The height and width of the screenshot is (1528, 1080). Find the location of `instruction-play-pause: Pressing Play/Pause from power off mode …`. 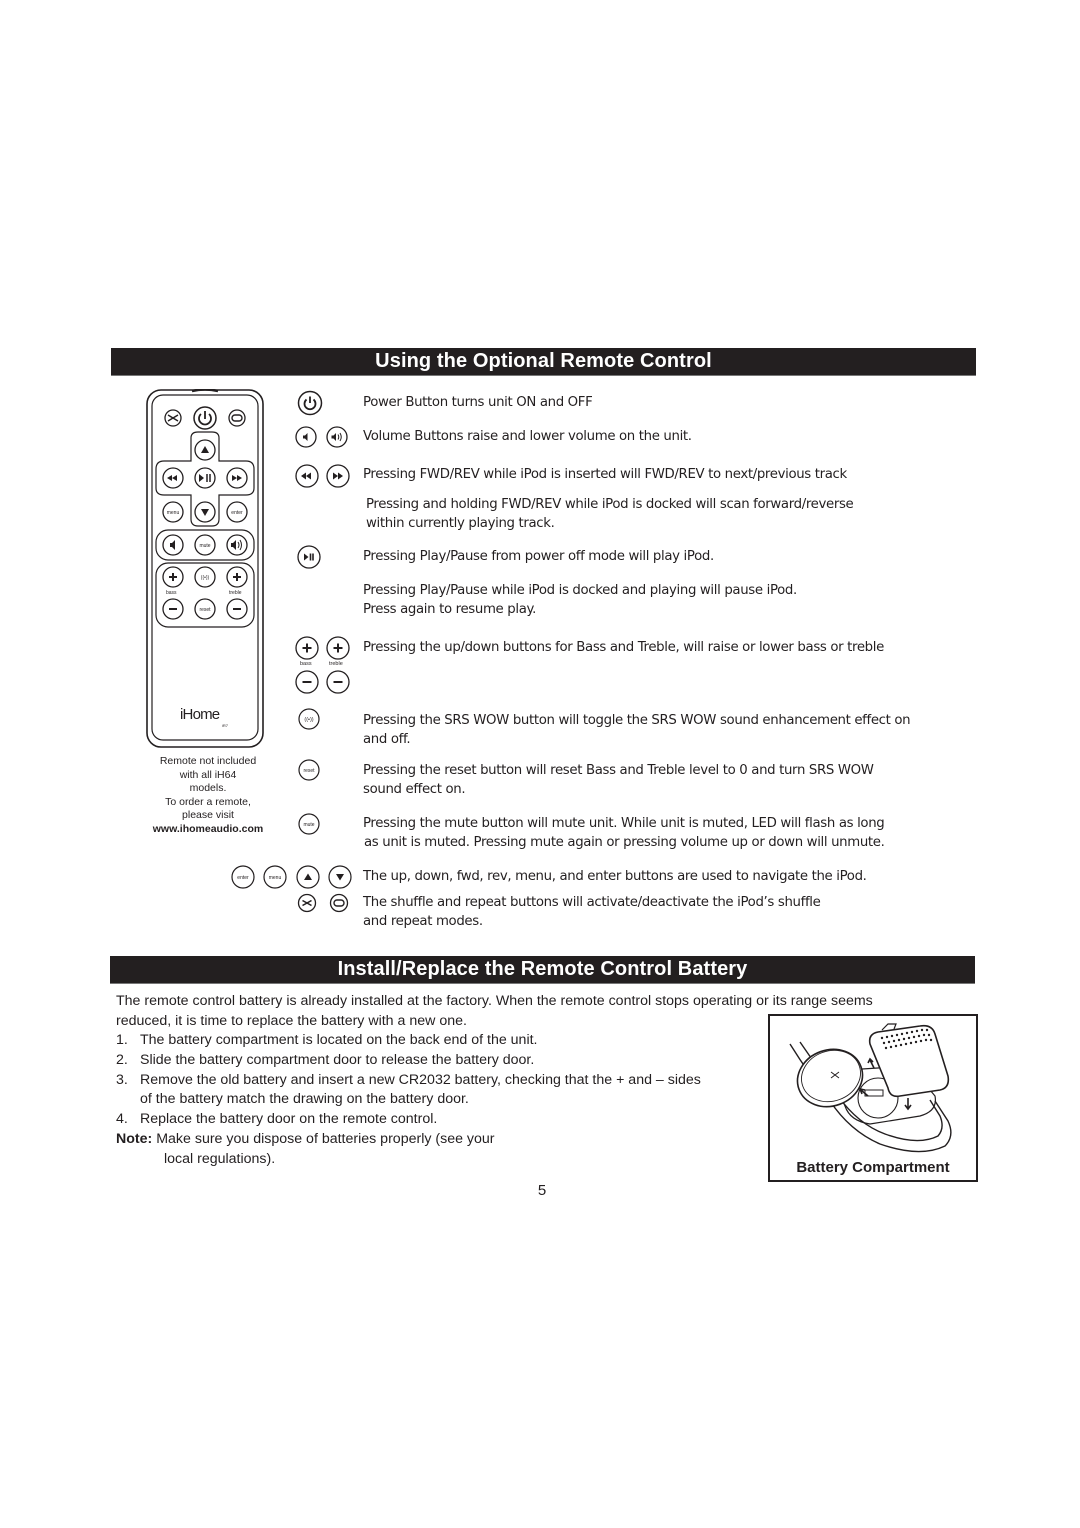

instruction-play-pause: Pressing Play/Pause from power off mode … is located at coordinates (538, 556).